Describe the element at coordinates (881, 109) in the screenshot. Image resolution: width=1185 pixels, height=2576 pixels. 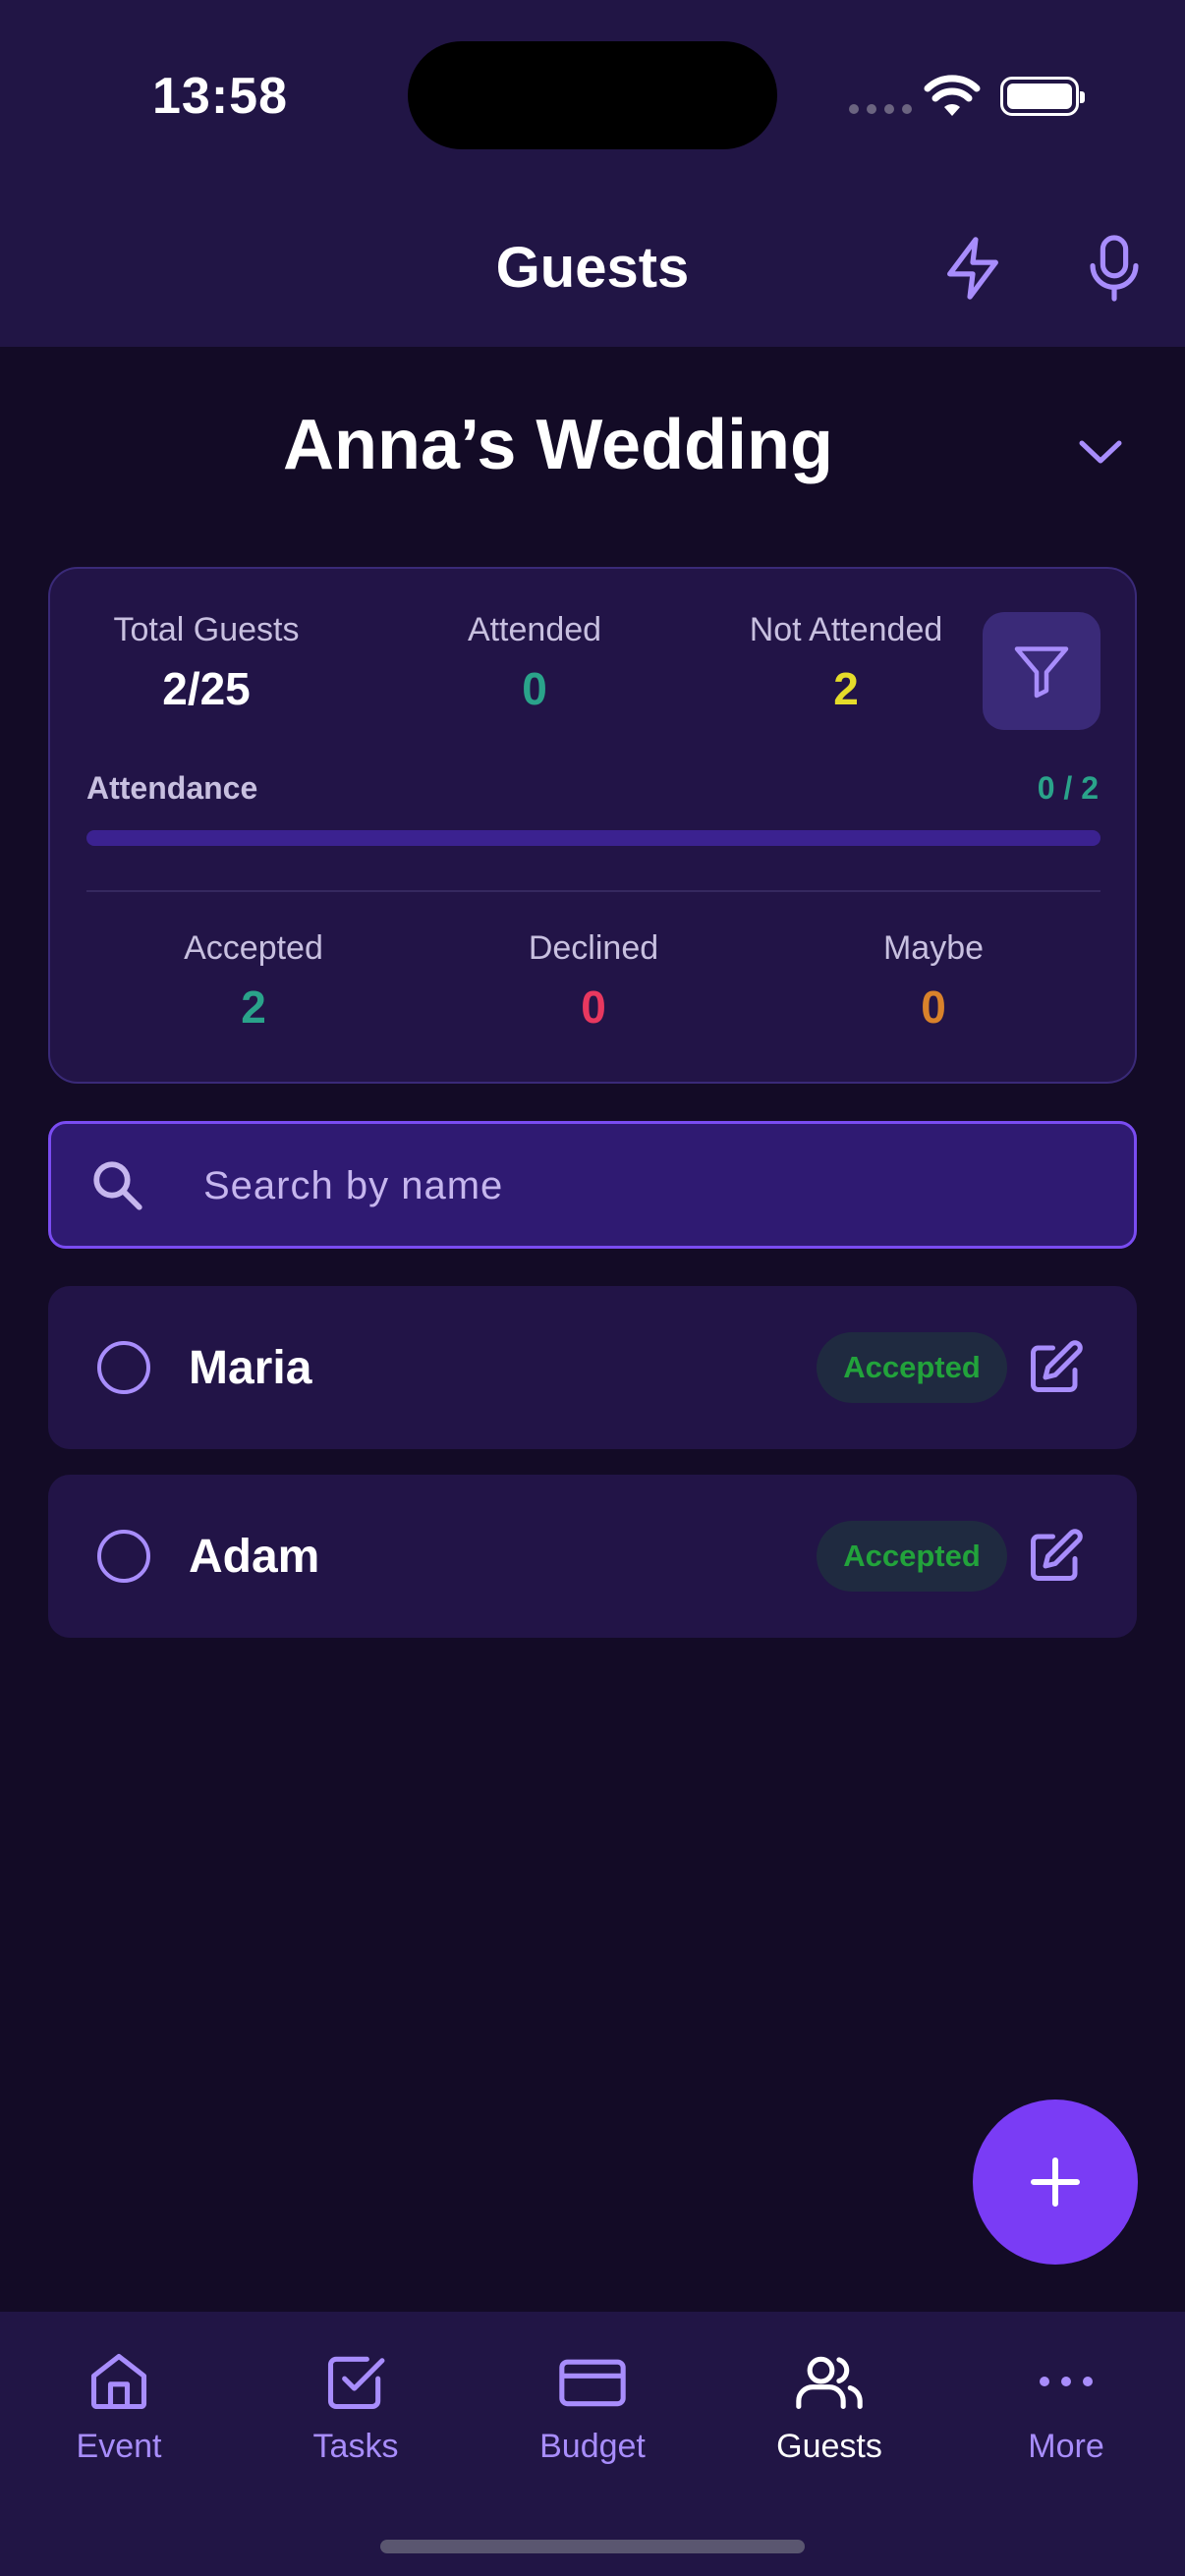
I see `signal-icon` at that location.